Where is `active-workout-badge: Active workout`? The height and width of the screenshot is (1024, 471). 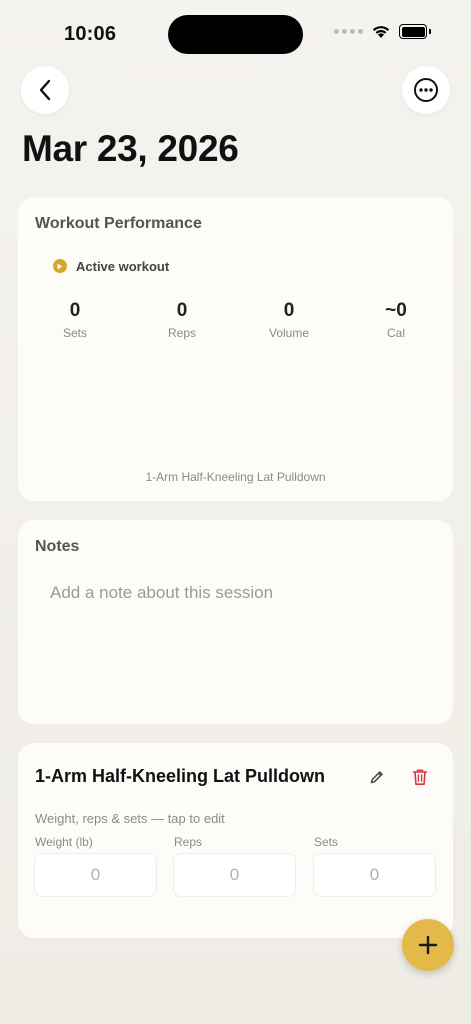 active-workout-badge: Active workout is located at coordinates (115, 266).